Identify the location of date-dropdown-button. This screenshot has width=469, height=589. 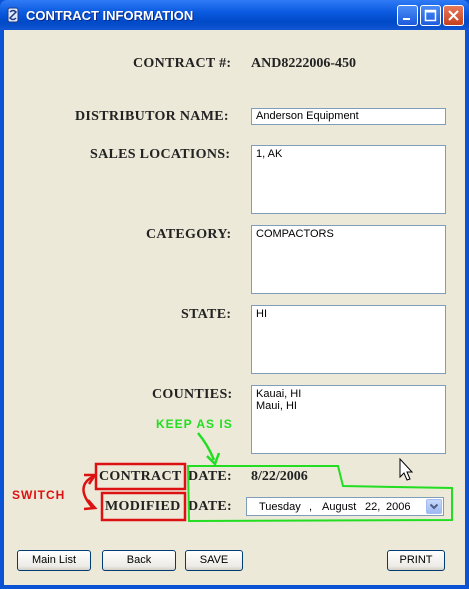
(434, 506).